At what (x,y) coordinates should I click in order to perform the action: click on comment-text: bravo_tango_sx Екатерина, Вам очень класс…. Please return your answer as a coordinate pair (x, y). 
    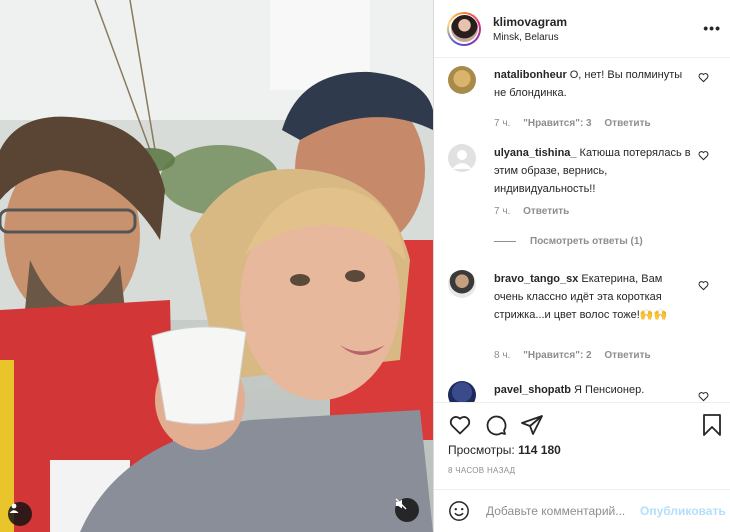
    Looking at the image, I should click on (594, 297).